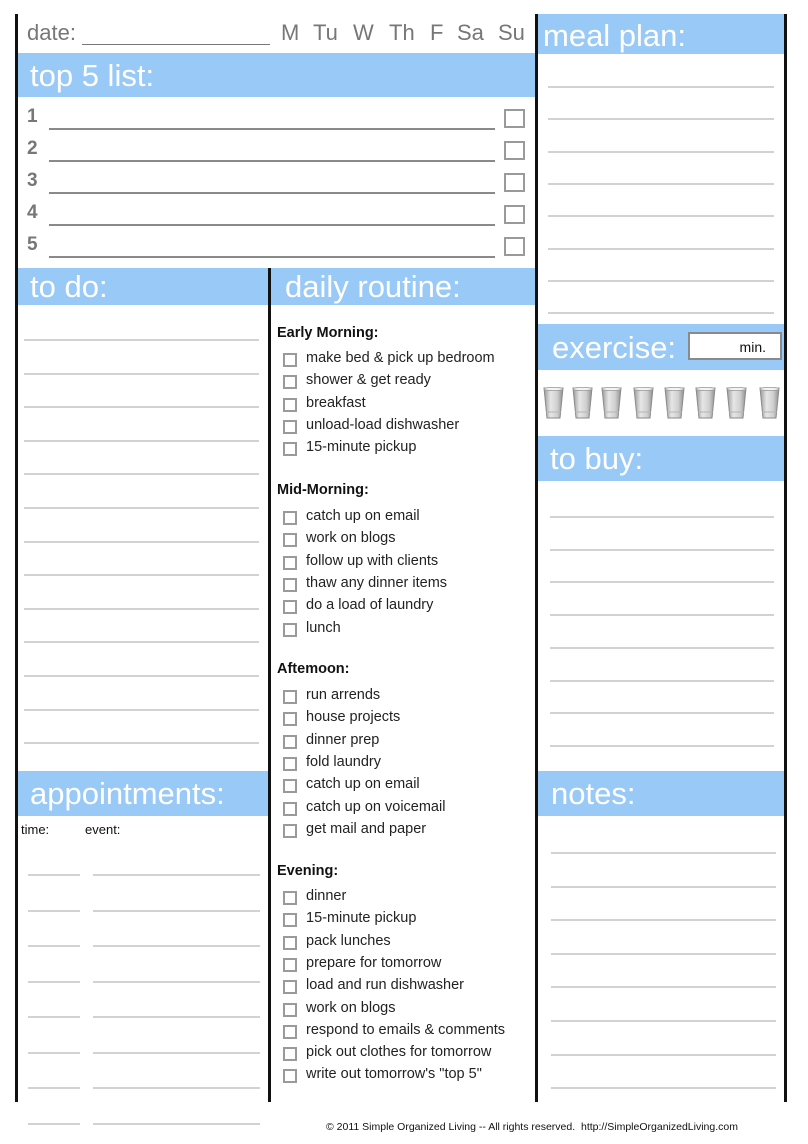 This screenshot has height=1144, width=808. Describe the element at coordinates (436, 33) in the screenshot. I see `day-friday: F` at that location.